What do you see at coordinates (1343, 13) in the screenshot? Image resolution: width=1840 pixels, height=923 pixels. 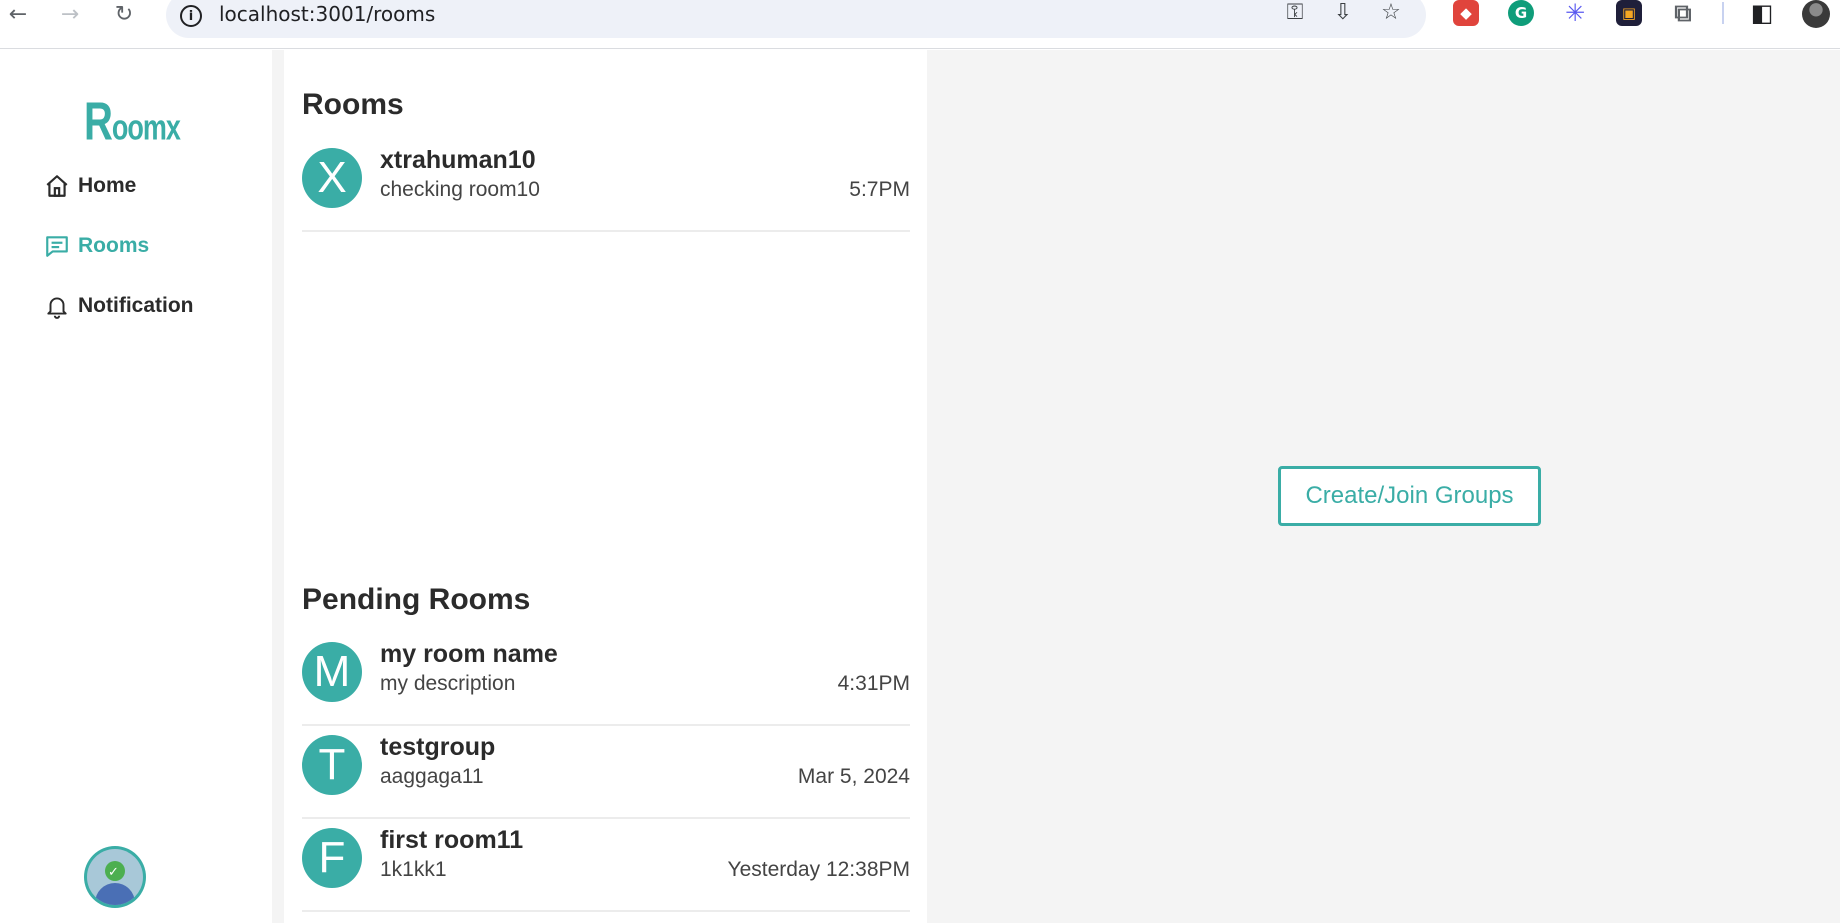 I see `install-app-icon: ⇩` at bounding box center [1343, 13].